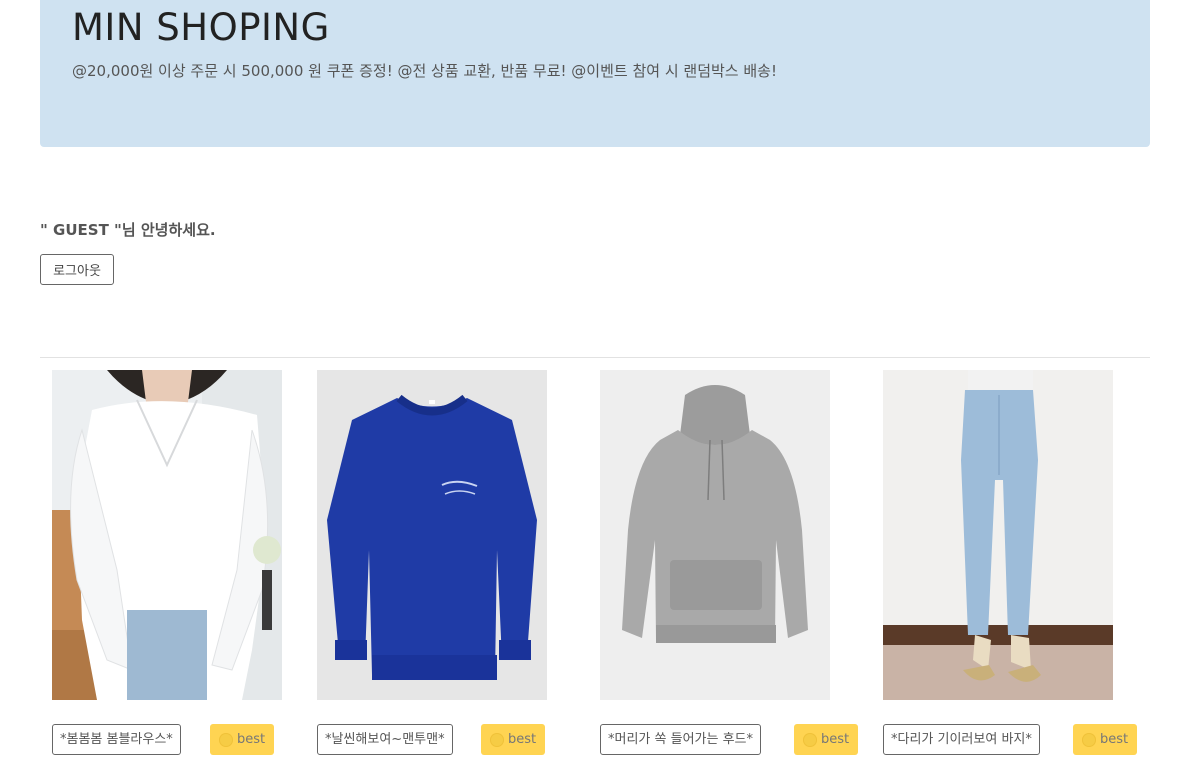  What do you see at coordinates (77, 269) in the screenshot?
I see `logout-button: 로그아웃` at bounding box center [77, 269].